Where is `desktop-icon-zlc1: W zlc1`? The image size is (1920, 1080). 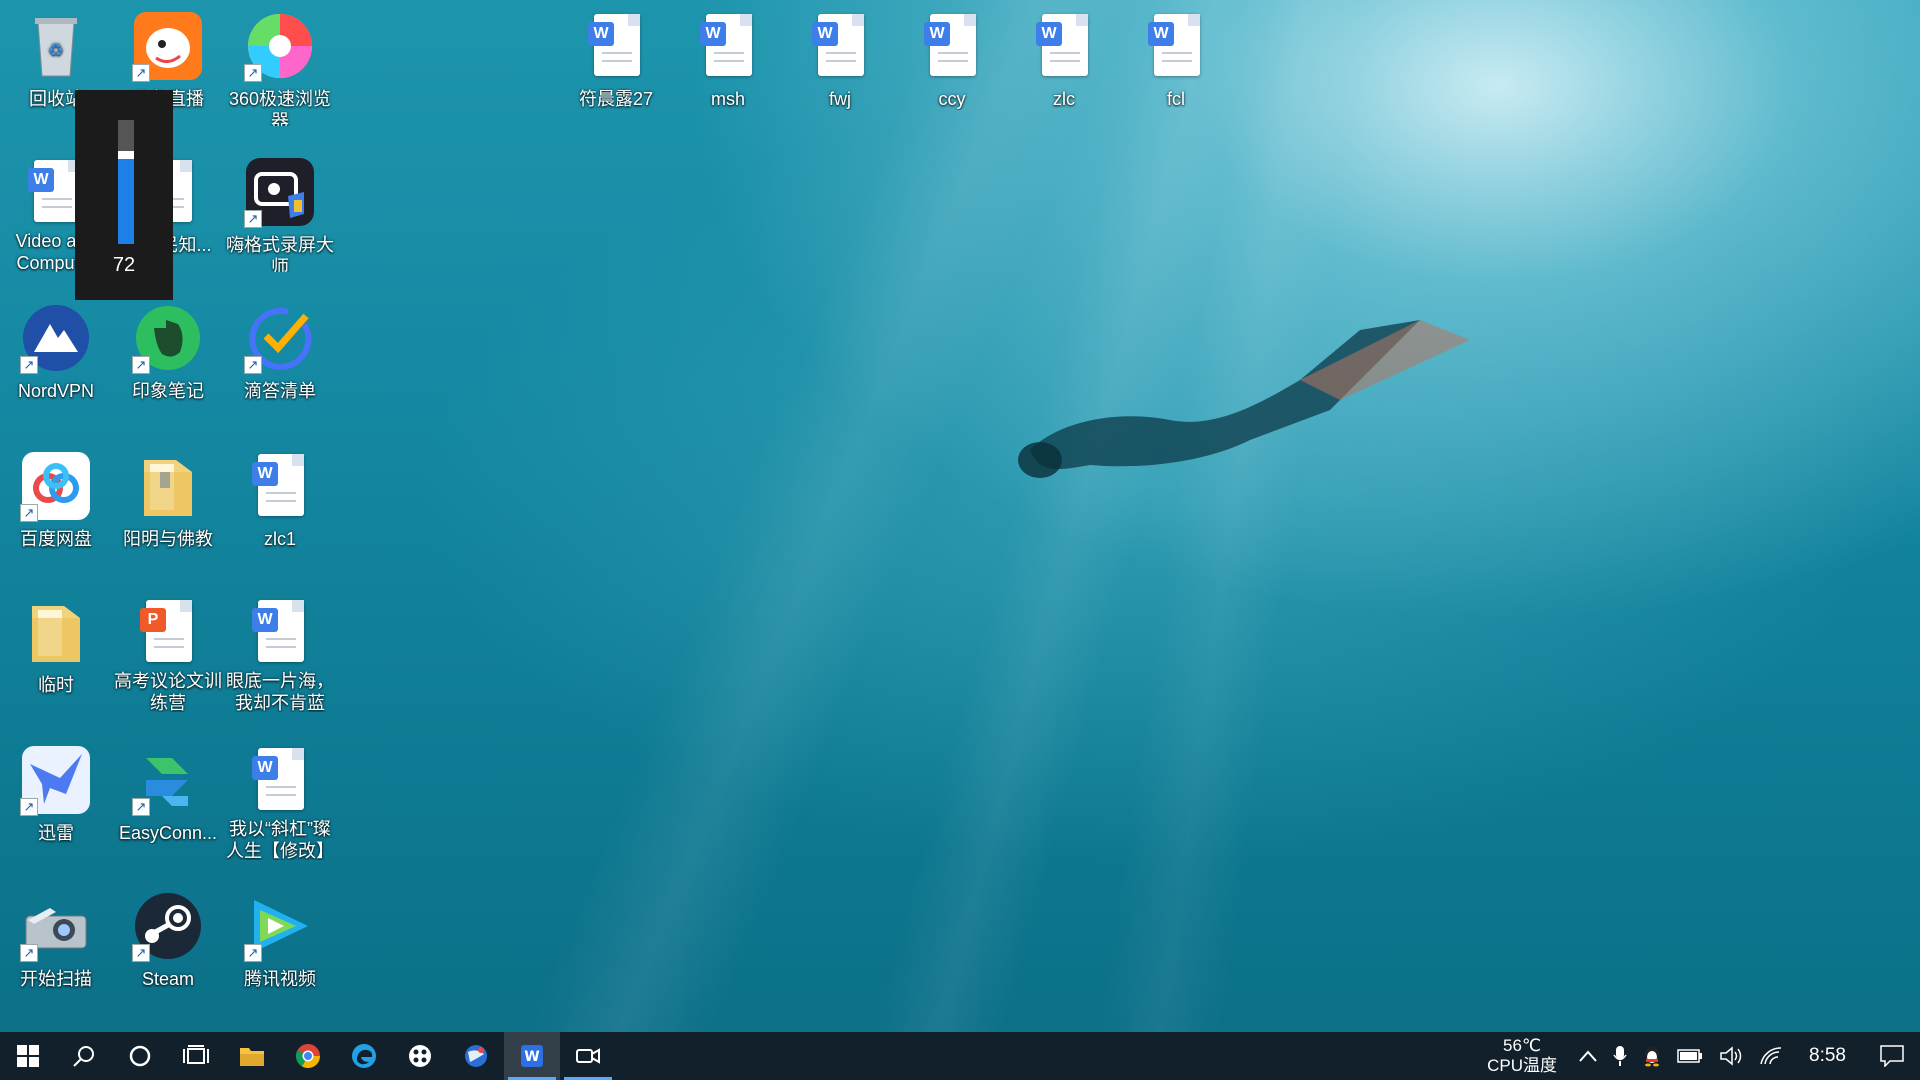
desktop-icon-zlc1: W zlc1 is located at coordinates (280, 506).